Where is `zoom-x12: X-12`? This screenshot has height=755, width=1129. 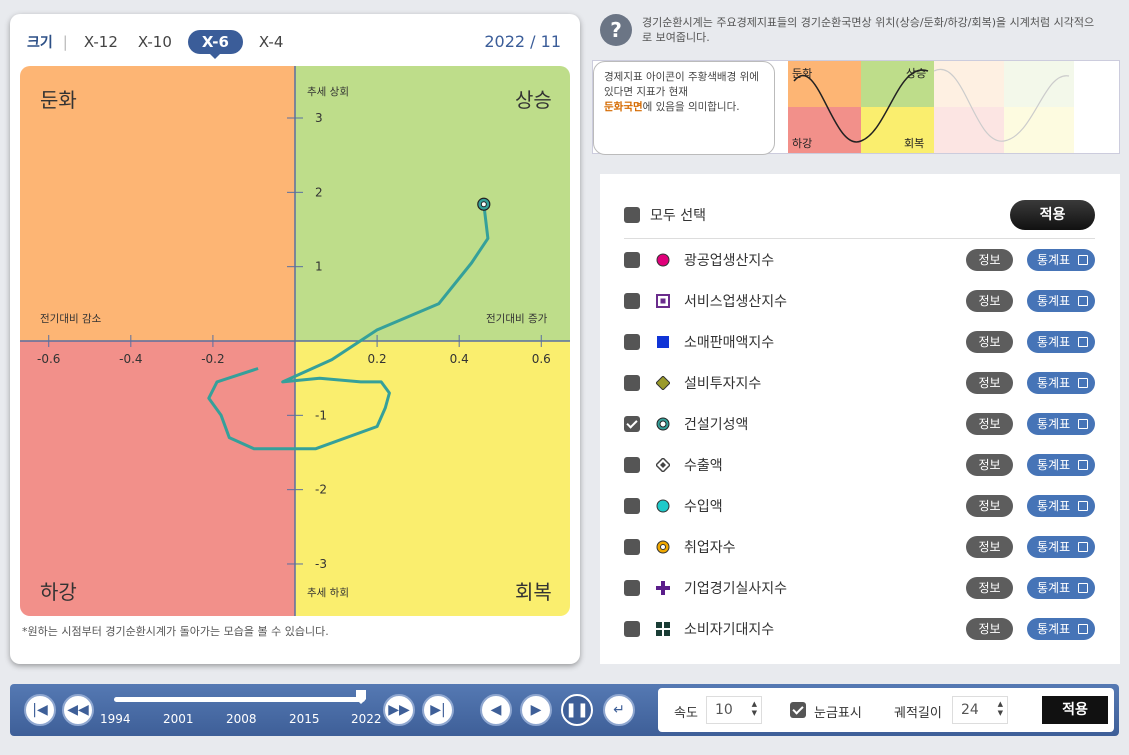 zoom-x12: X-12 is located at coordinates (101, 42).